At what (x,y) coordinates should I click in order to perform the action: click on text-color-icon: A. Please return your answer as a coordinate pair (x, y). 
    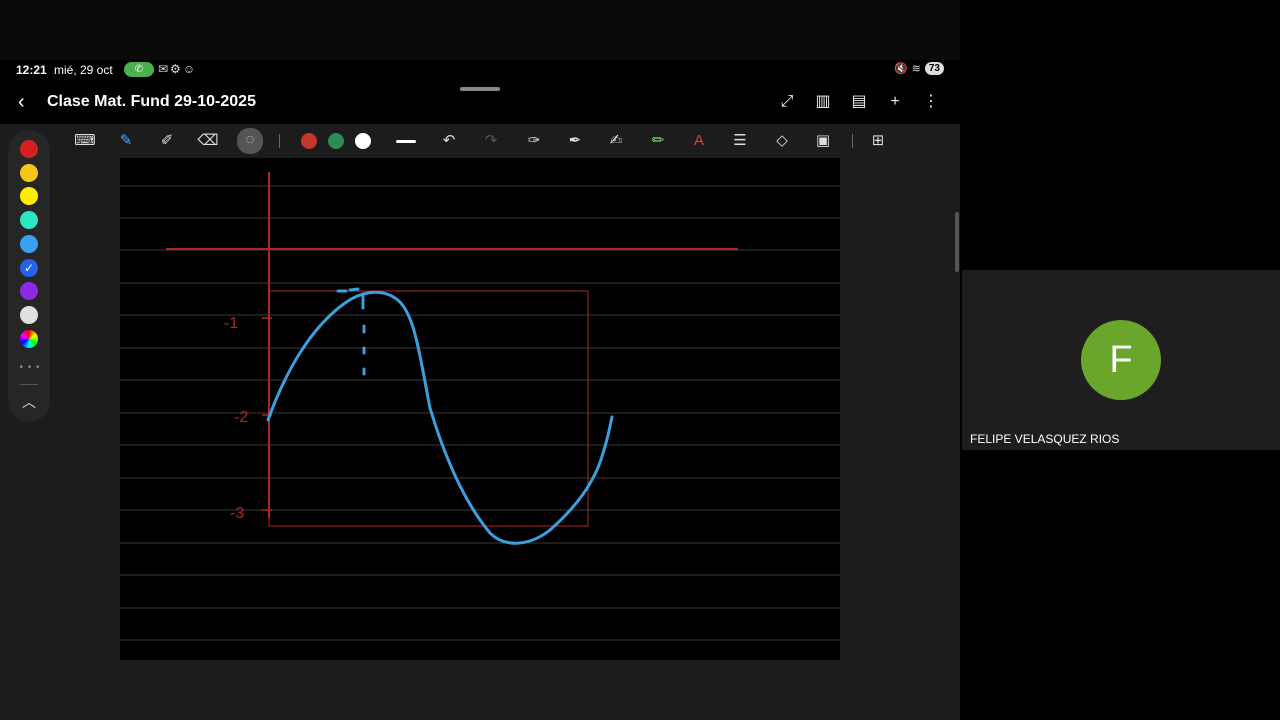
    Looking at the image, I should click on (699, 141).